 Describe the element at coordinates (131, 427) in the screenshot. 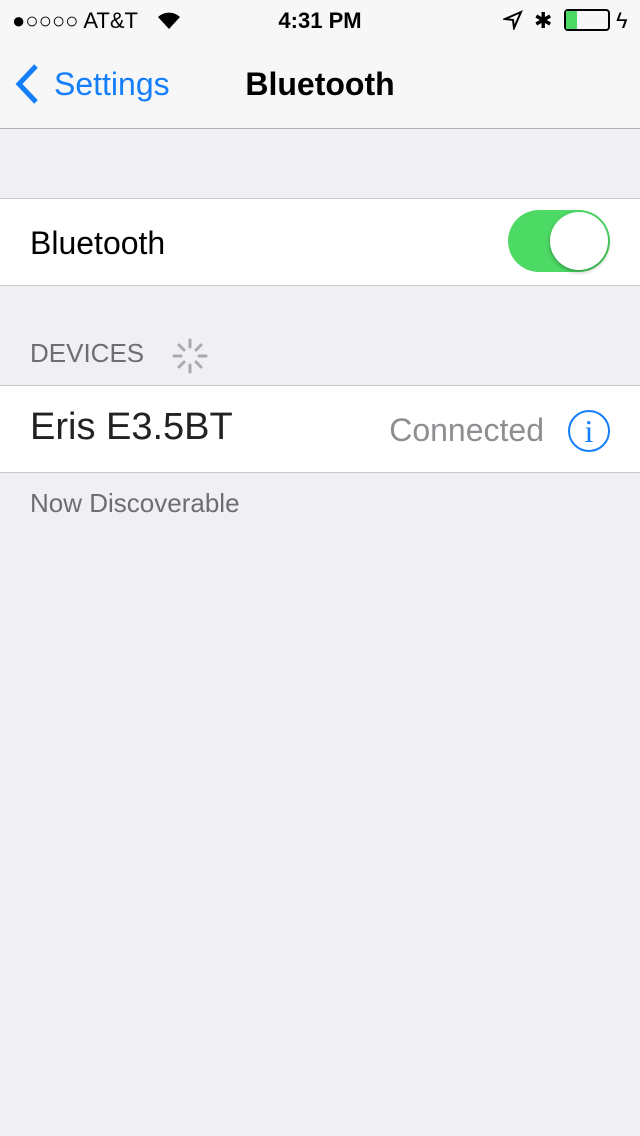

I see `device-name: Eris E3.5BT` at that location.